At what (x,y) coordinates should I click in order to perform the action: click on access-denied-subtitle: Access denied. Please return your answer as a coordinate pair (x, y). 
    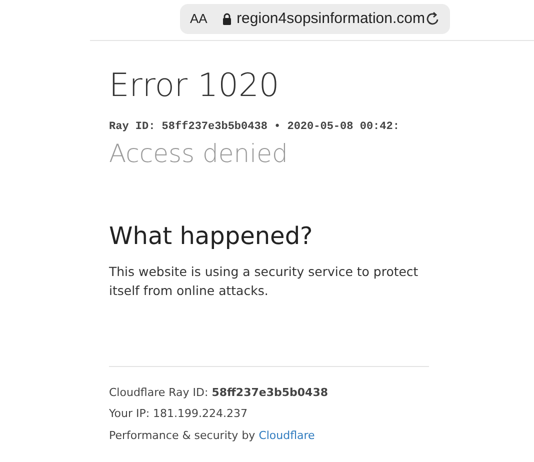
    Looking at the image, I should click on (199, 154).